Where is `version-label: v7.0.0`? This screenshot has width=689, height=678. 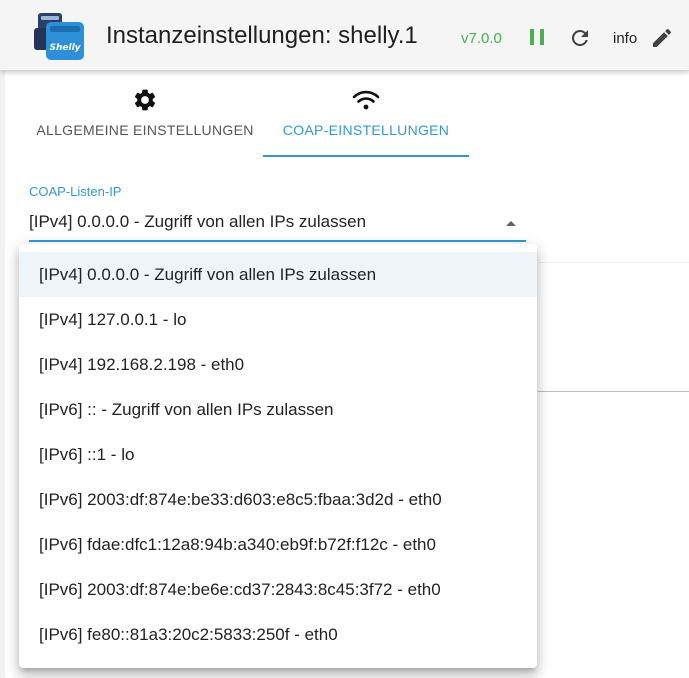
version-label: v7.0.0 is located at coordinates (481, 38).